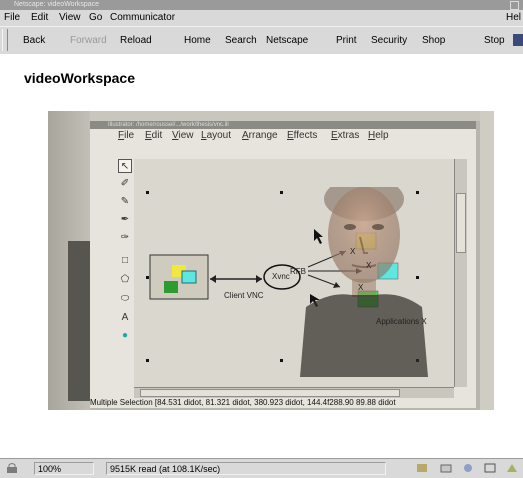 This screenshot has width=523, height=478. What do you see at coordinates (125, 299) in the screenshot?
I see `ellipse-tool-icon: ⬭` at bounding box center [125, 299].